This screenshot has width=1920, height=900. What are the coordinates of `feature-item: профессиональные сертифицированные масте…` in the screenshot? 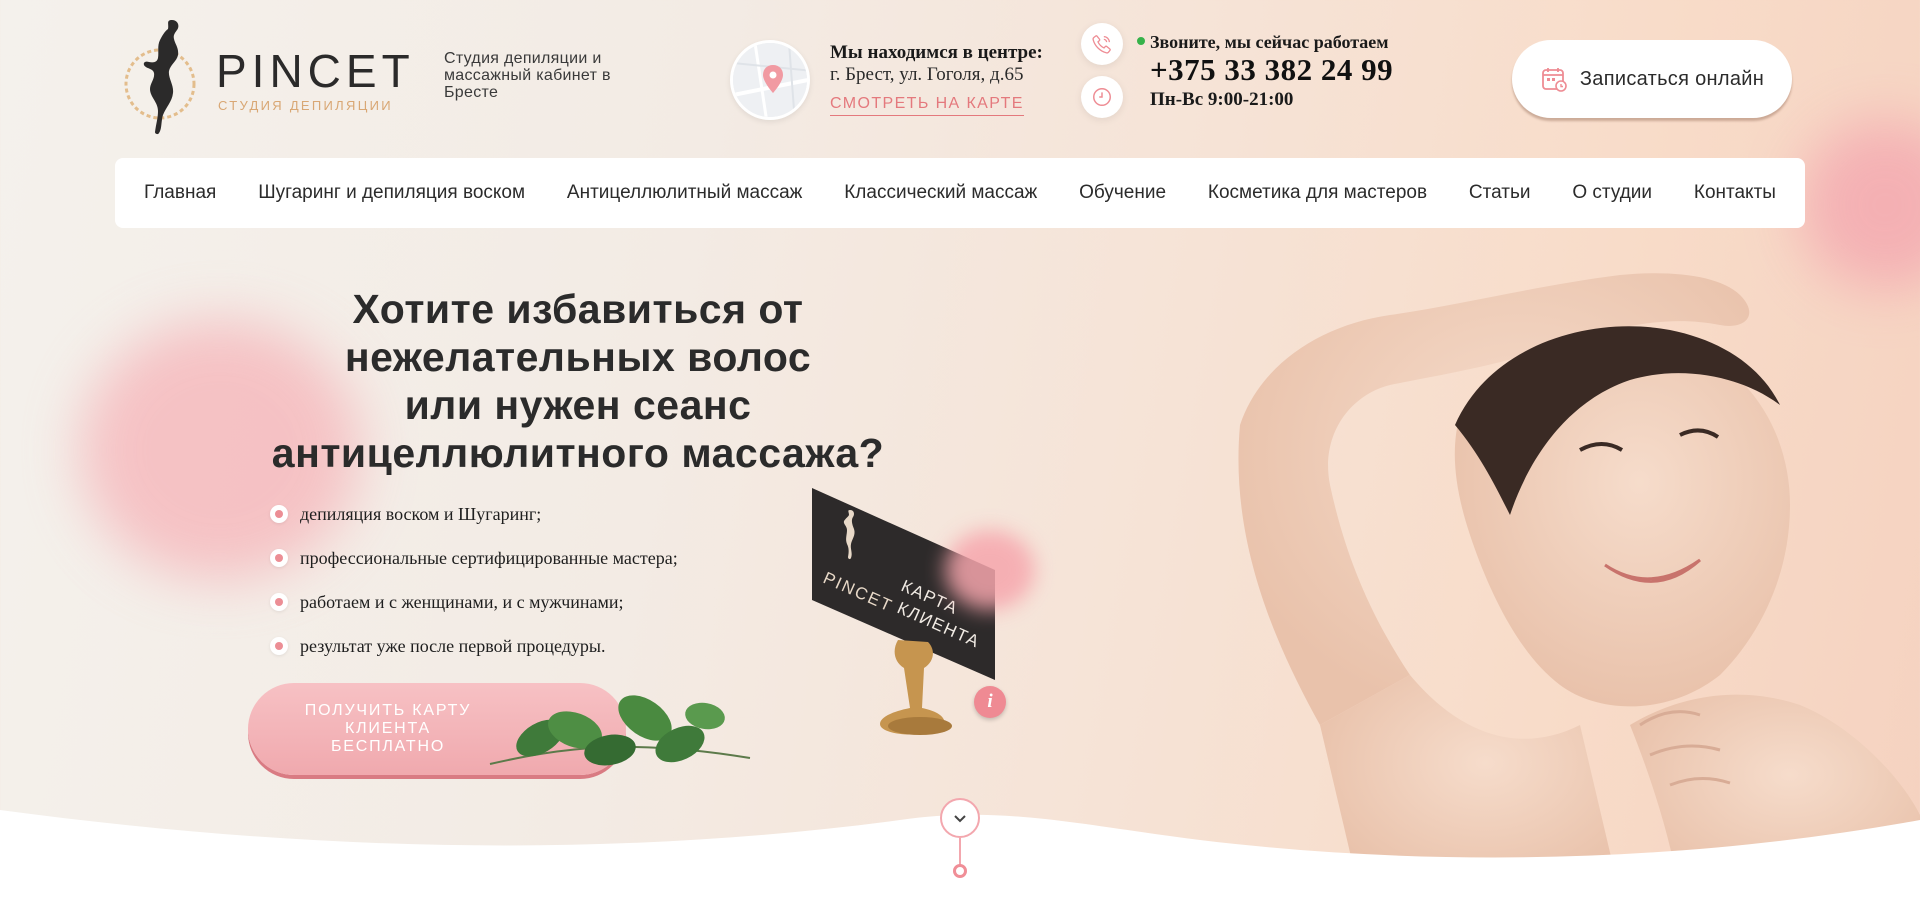 It's located at (474, 558).